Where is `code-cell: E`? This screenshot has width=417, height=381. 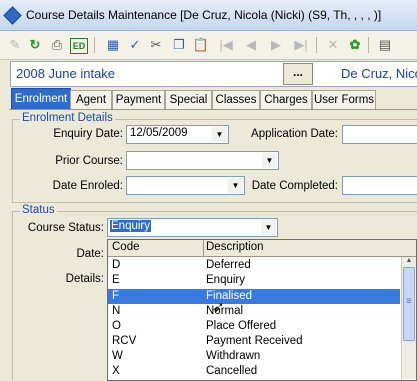 code-cell: E is located at coordinates (116, 280).